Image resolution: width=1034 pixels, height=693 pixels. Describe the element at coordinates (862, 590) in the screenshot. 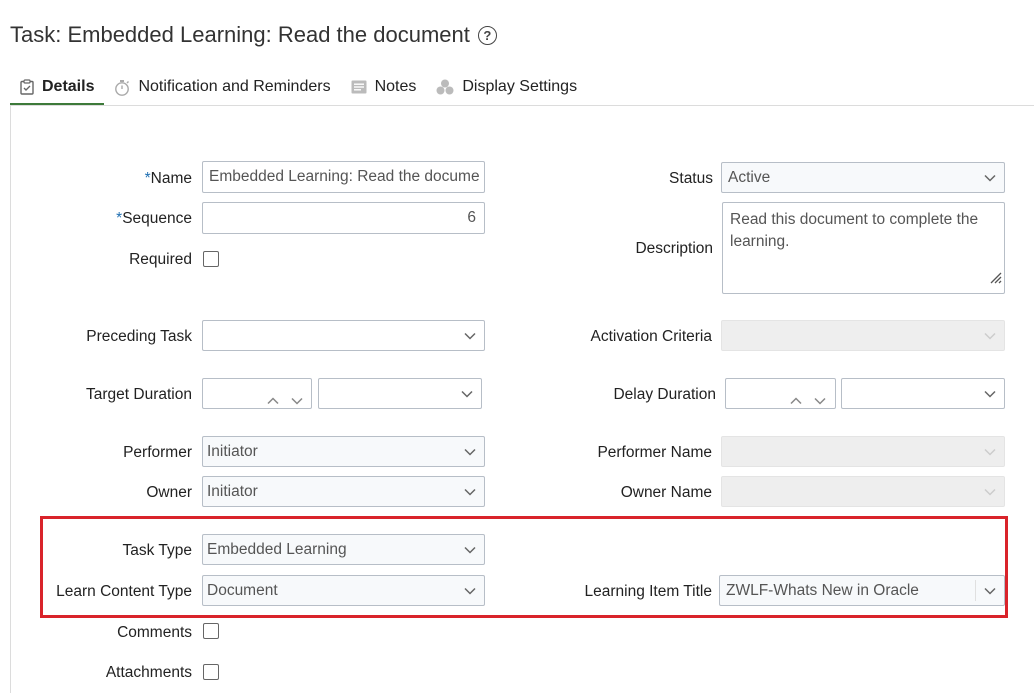

I see `learning-item-title-select: ZWLF-Whats New in Oracle` at that location.